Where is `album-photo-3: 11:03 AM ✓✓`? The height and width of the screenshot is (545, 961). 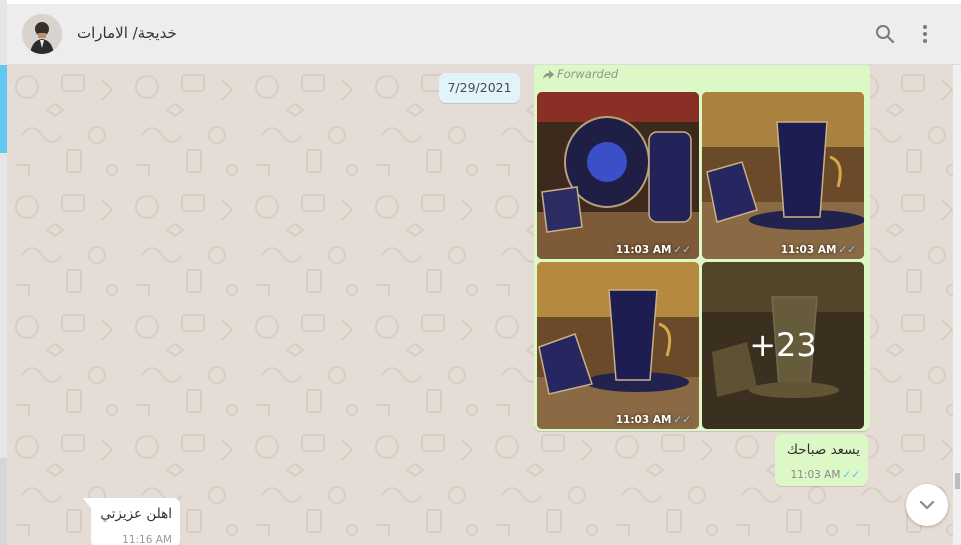 album-photo-3: 11:03 AM ✓✓ is located at coordinates (618, 345).